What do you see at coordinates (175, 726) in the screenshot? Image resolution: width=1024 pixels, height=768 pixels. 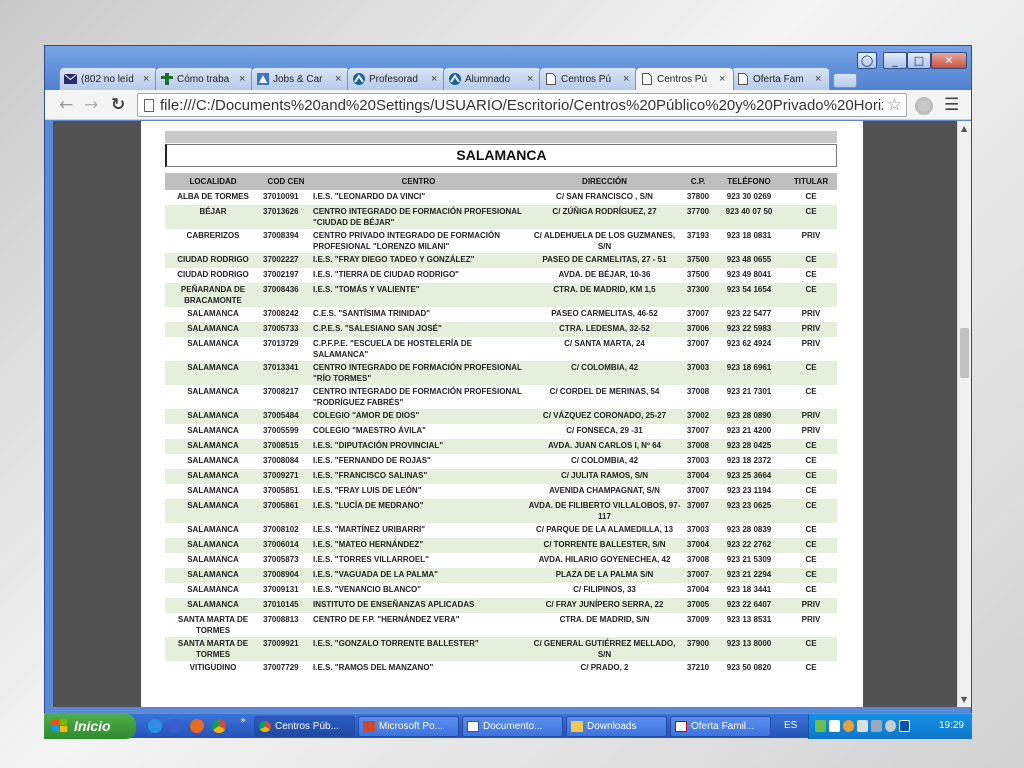 I see `explorer-icon` at bounding box center [175, 726].